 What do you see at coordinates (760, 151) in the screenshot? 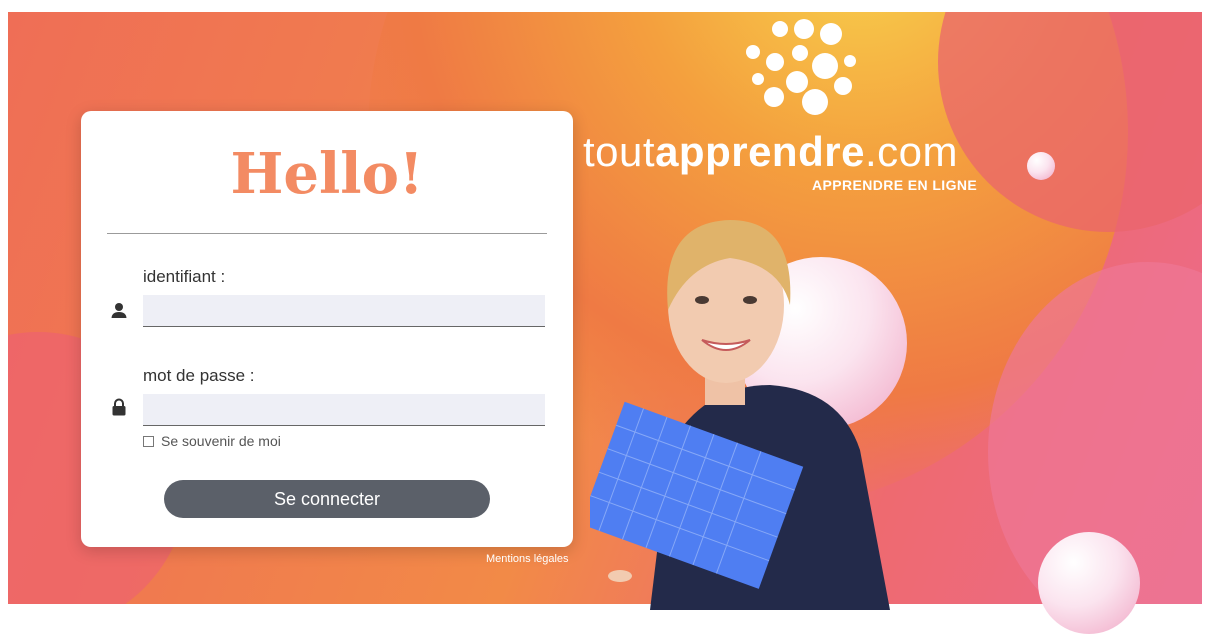
I see `brand-name-bold: apprendre` at bounding box center [760, 151].